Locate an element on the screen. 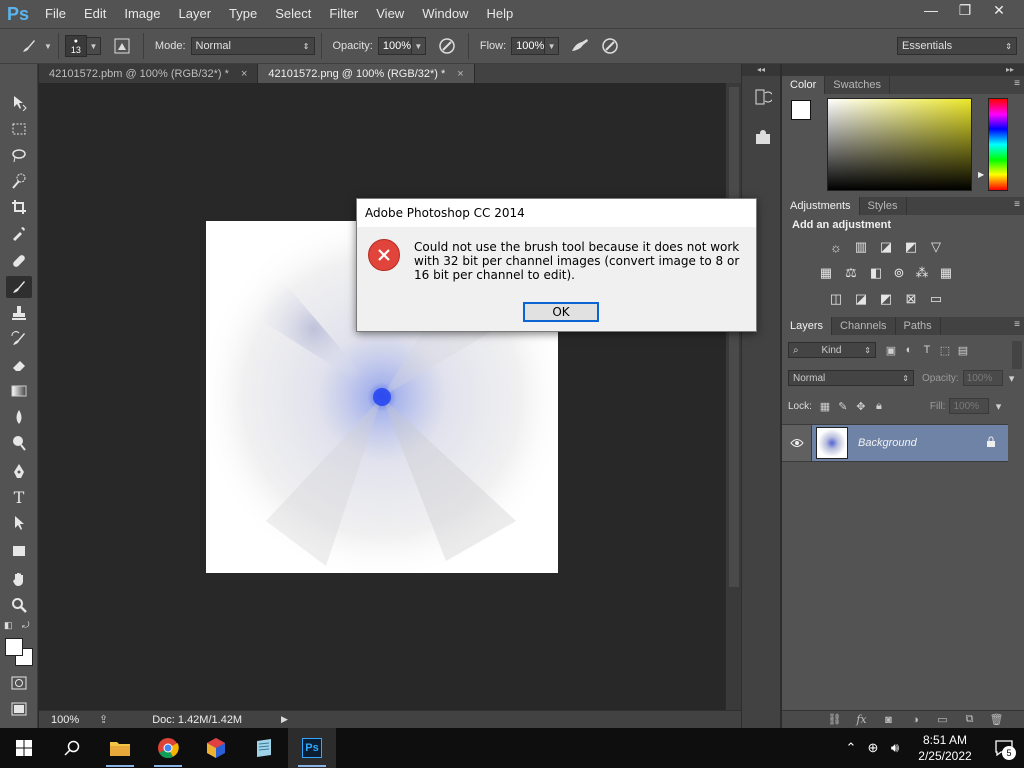 The height and width of the screenshot is (768, 1024). delete-layer-icon: 🗑︎ is located at coordinates (996, 719).